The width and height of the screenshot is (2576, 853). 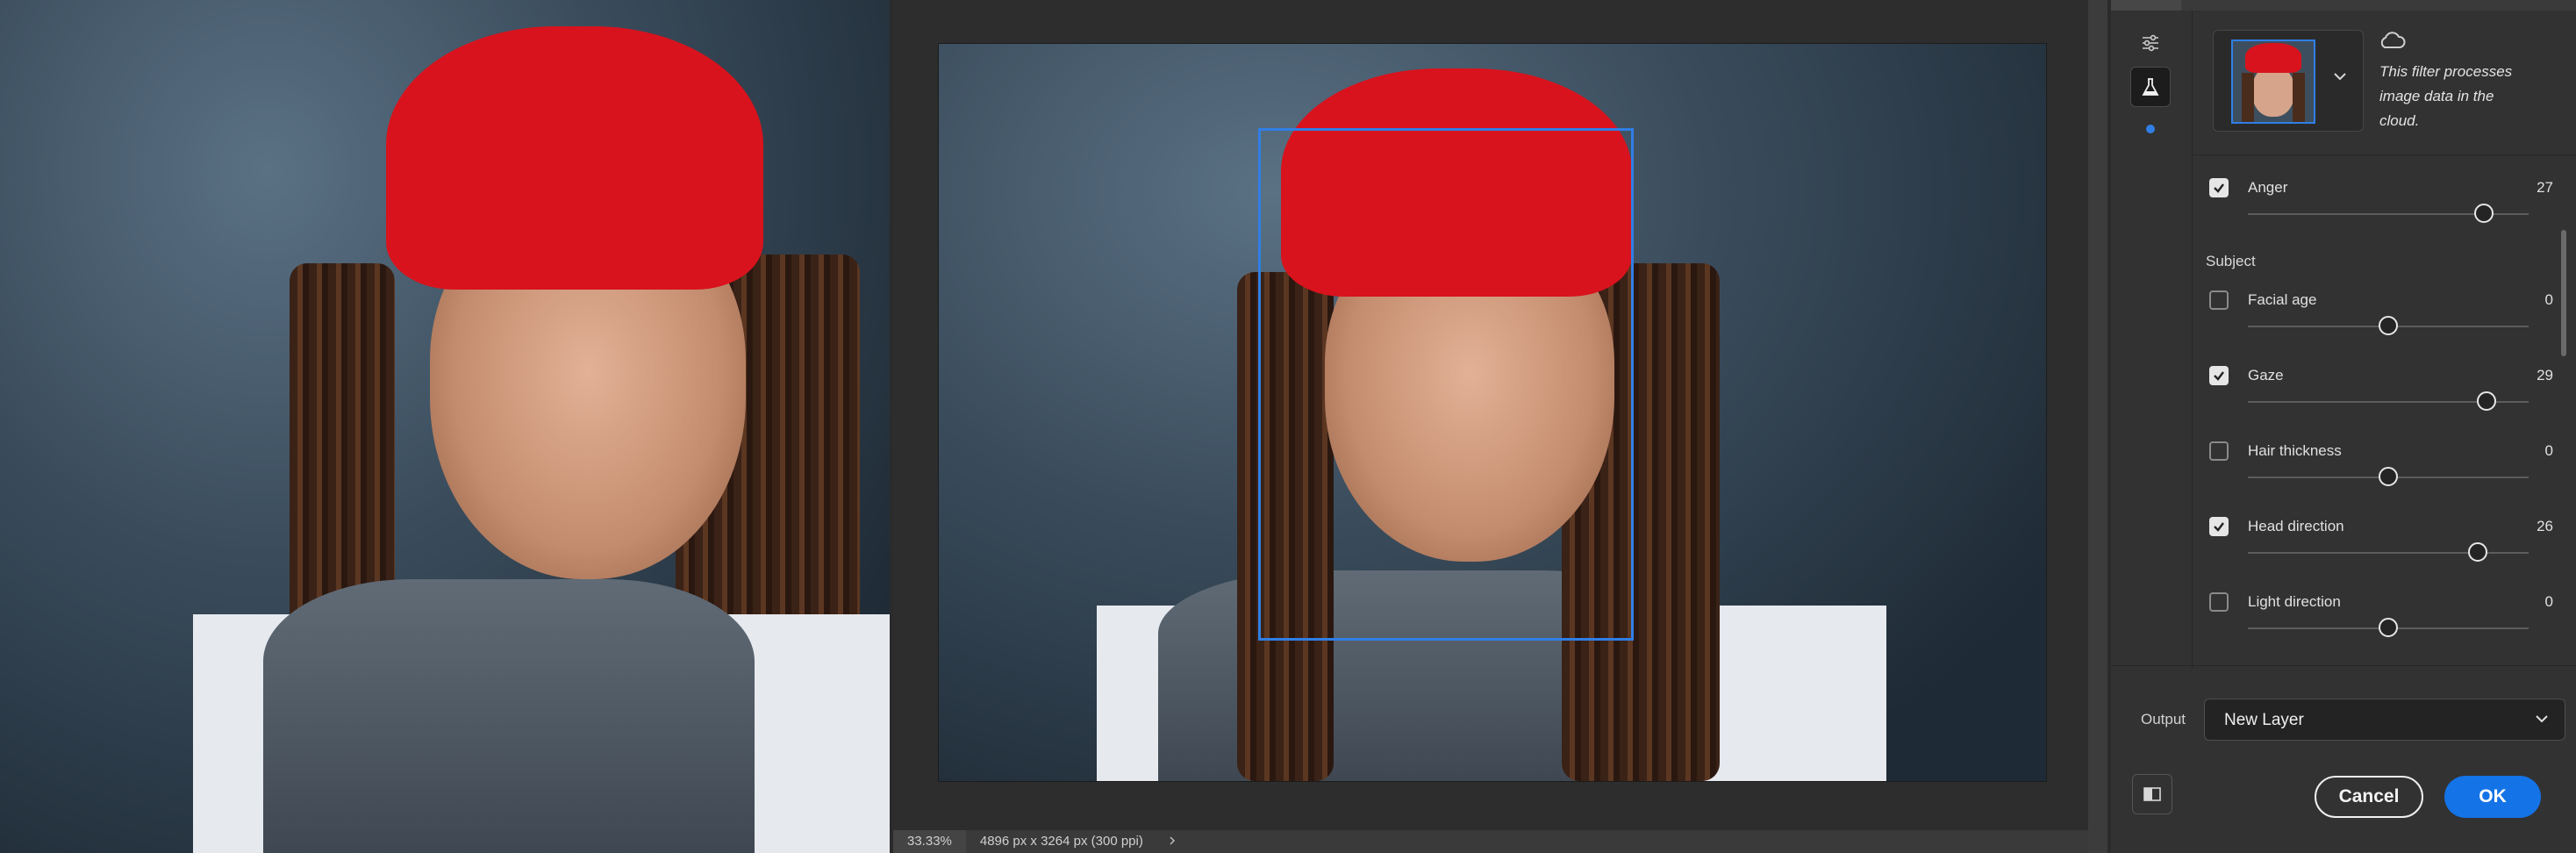 What do you see at coordinates (2392, 43) in the screenshot?
I see `cloud-icon` at bounding box center [2392, 43].